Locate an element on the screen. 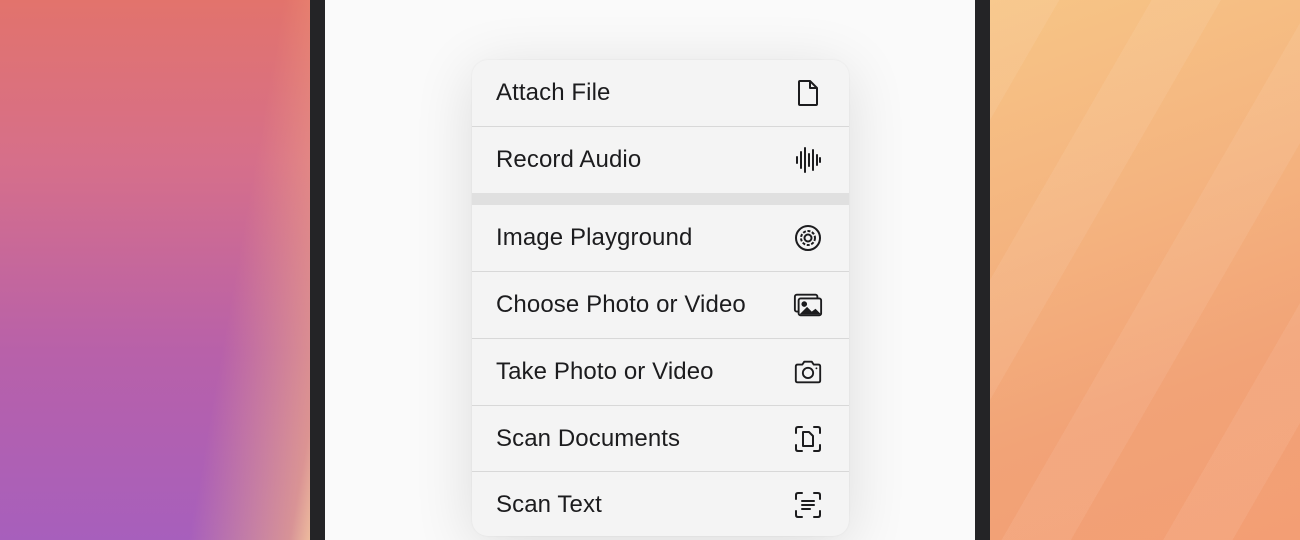  camera-icon is located at coordinates (808, 372).